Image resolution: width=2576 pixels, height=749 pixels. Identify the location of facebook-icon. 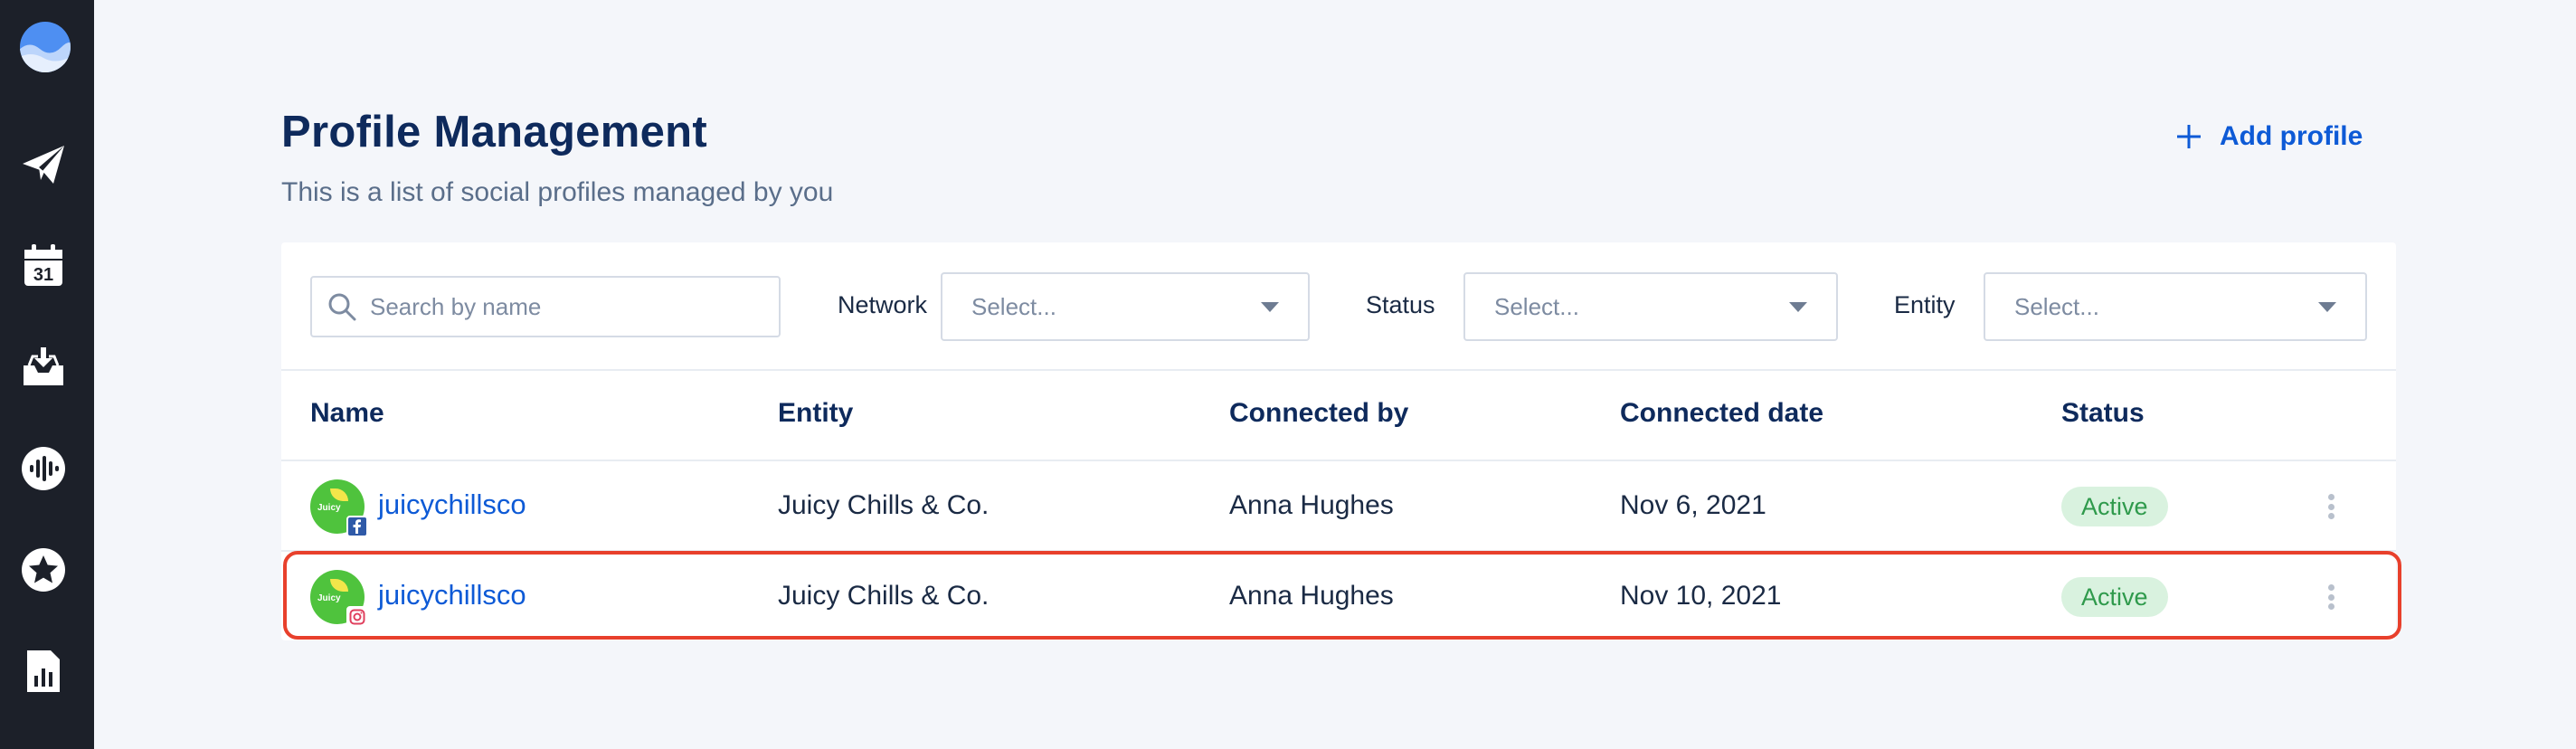
(357, 526).